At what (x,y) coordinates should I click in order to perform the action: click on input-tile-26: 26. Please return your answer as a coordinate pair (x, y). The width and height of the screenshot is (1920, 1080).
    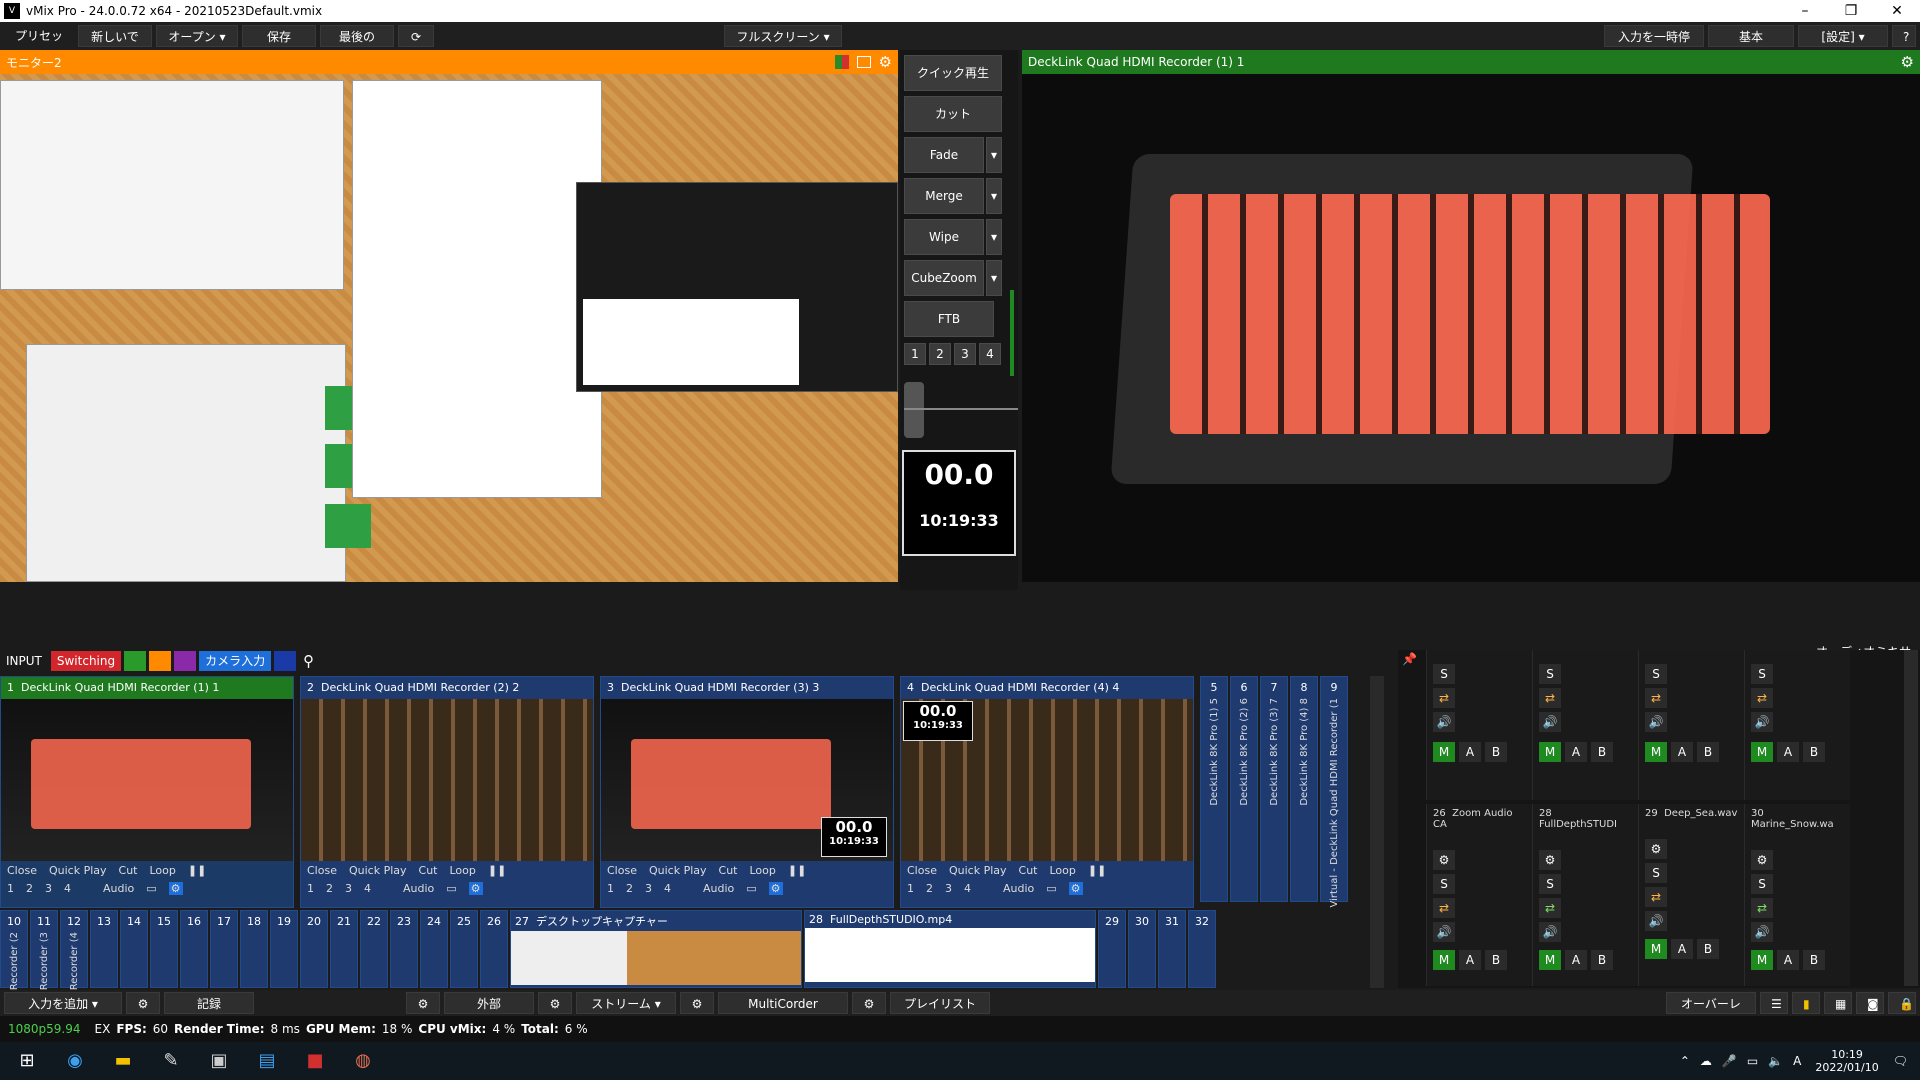
    Looking at the image, I should click on (494, 949).